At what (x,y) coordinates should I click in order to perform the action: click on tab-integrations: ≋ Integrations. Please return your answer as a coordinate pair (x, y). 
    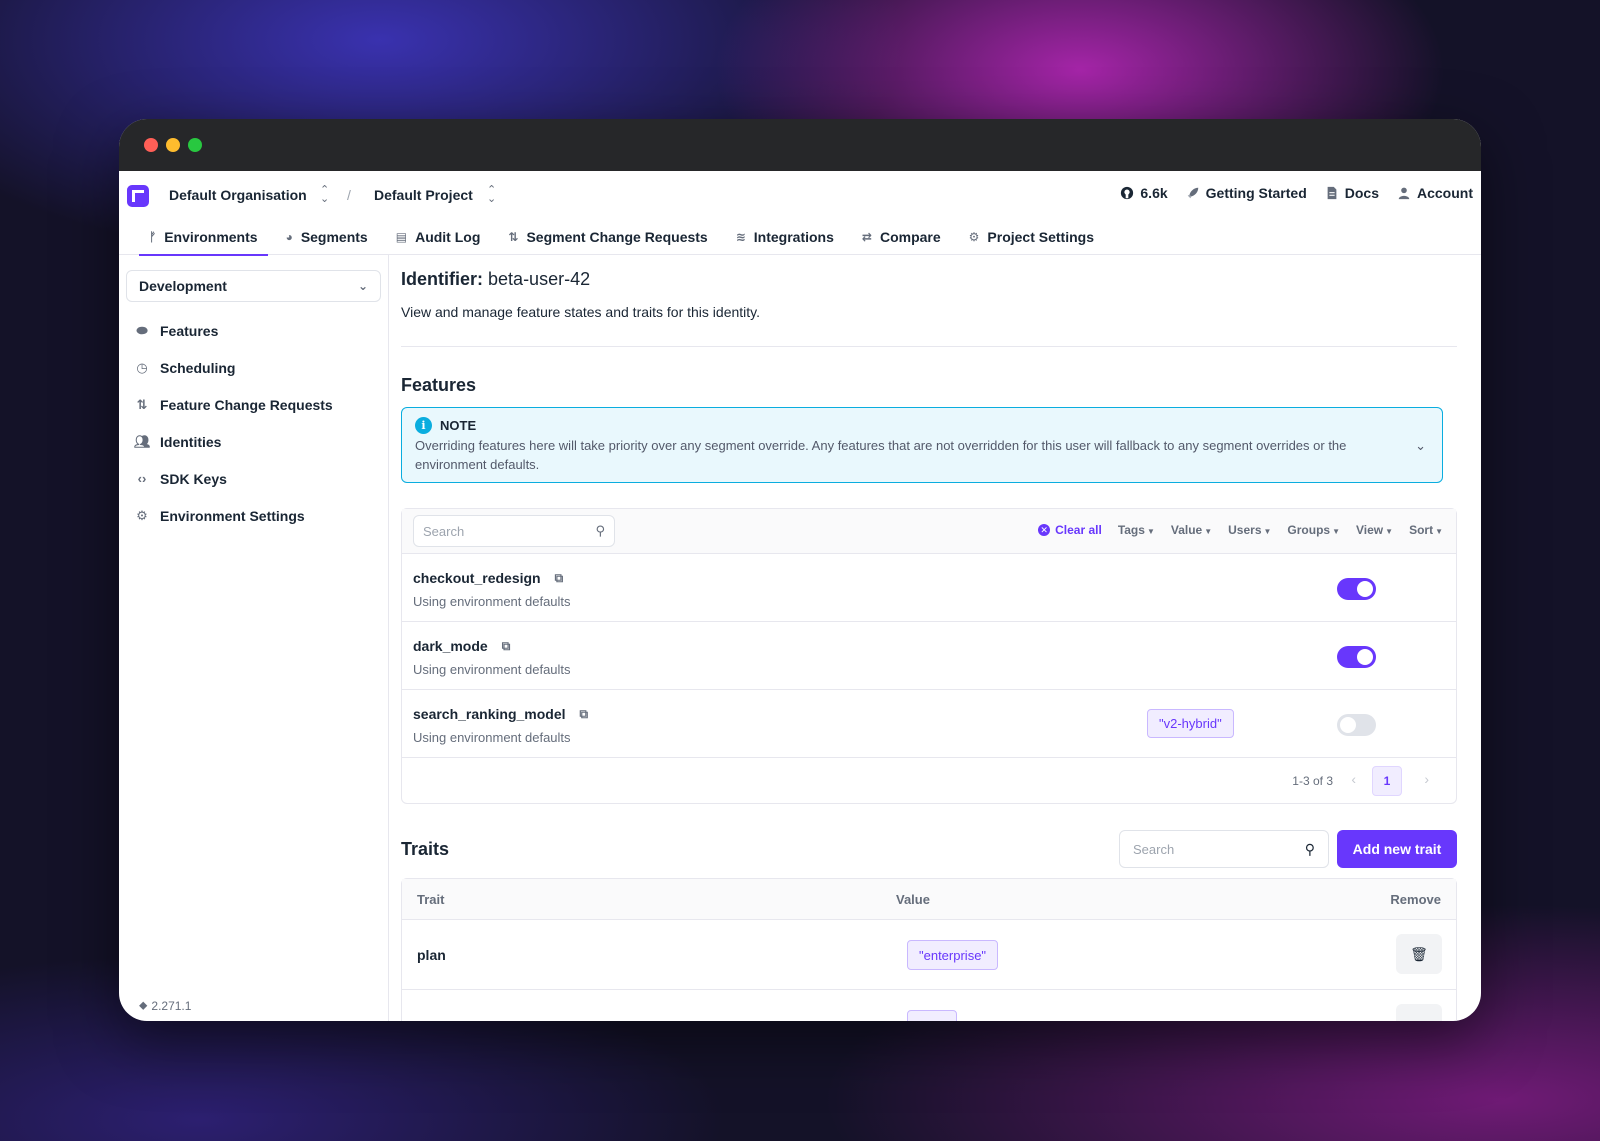
    Looking at the image, I should click on (785, 237).